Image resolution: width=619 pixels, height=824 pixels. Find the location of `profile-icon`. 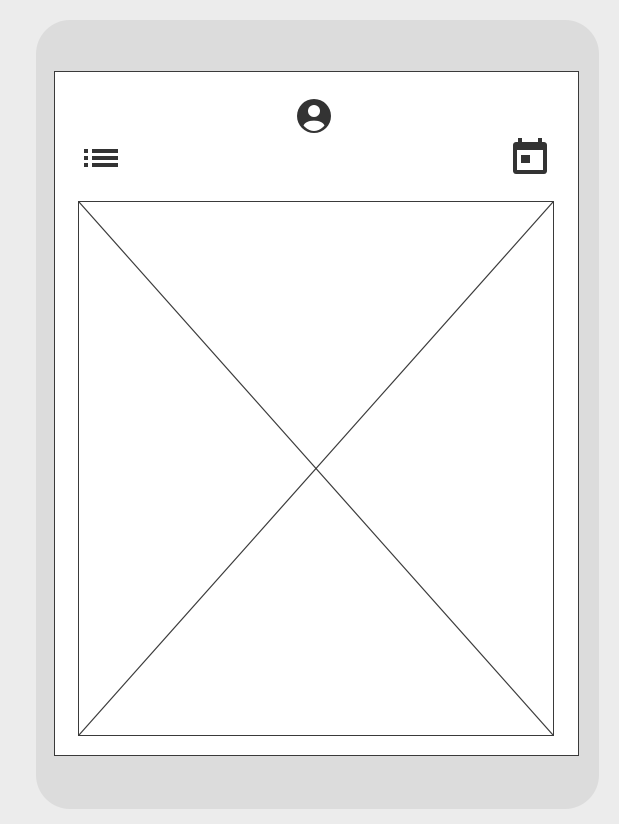

profile-icon is located at coordinates (314, 116).